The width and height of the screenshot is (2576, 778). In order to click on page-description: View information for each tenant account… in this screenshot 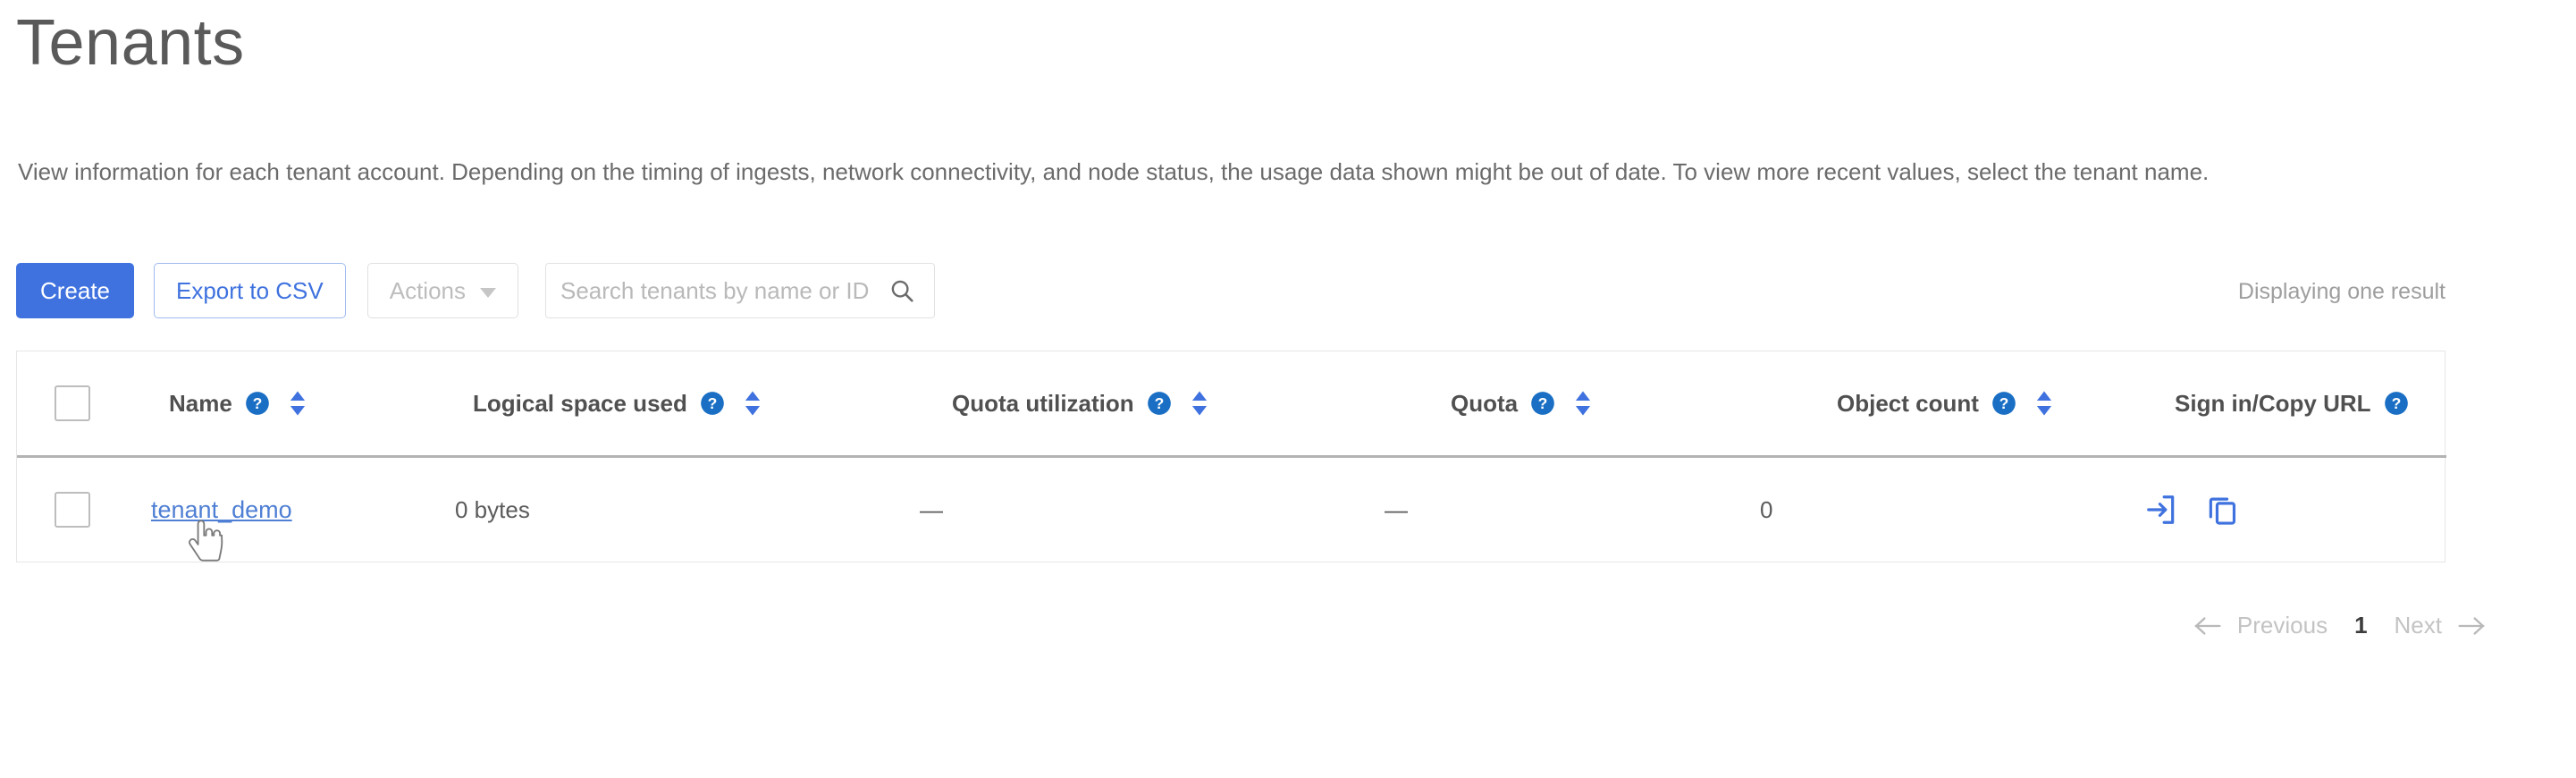, I will do `click(1114, 171)`.